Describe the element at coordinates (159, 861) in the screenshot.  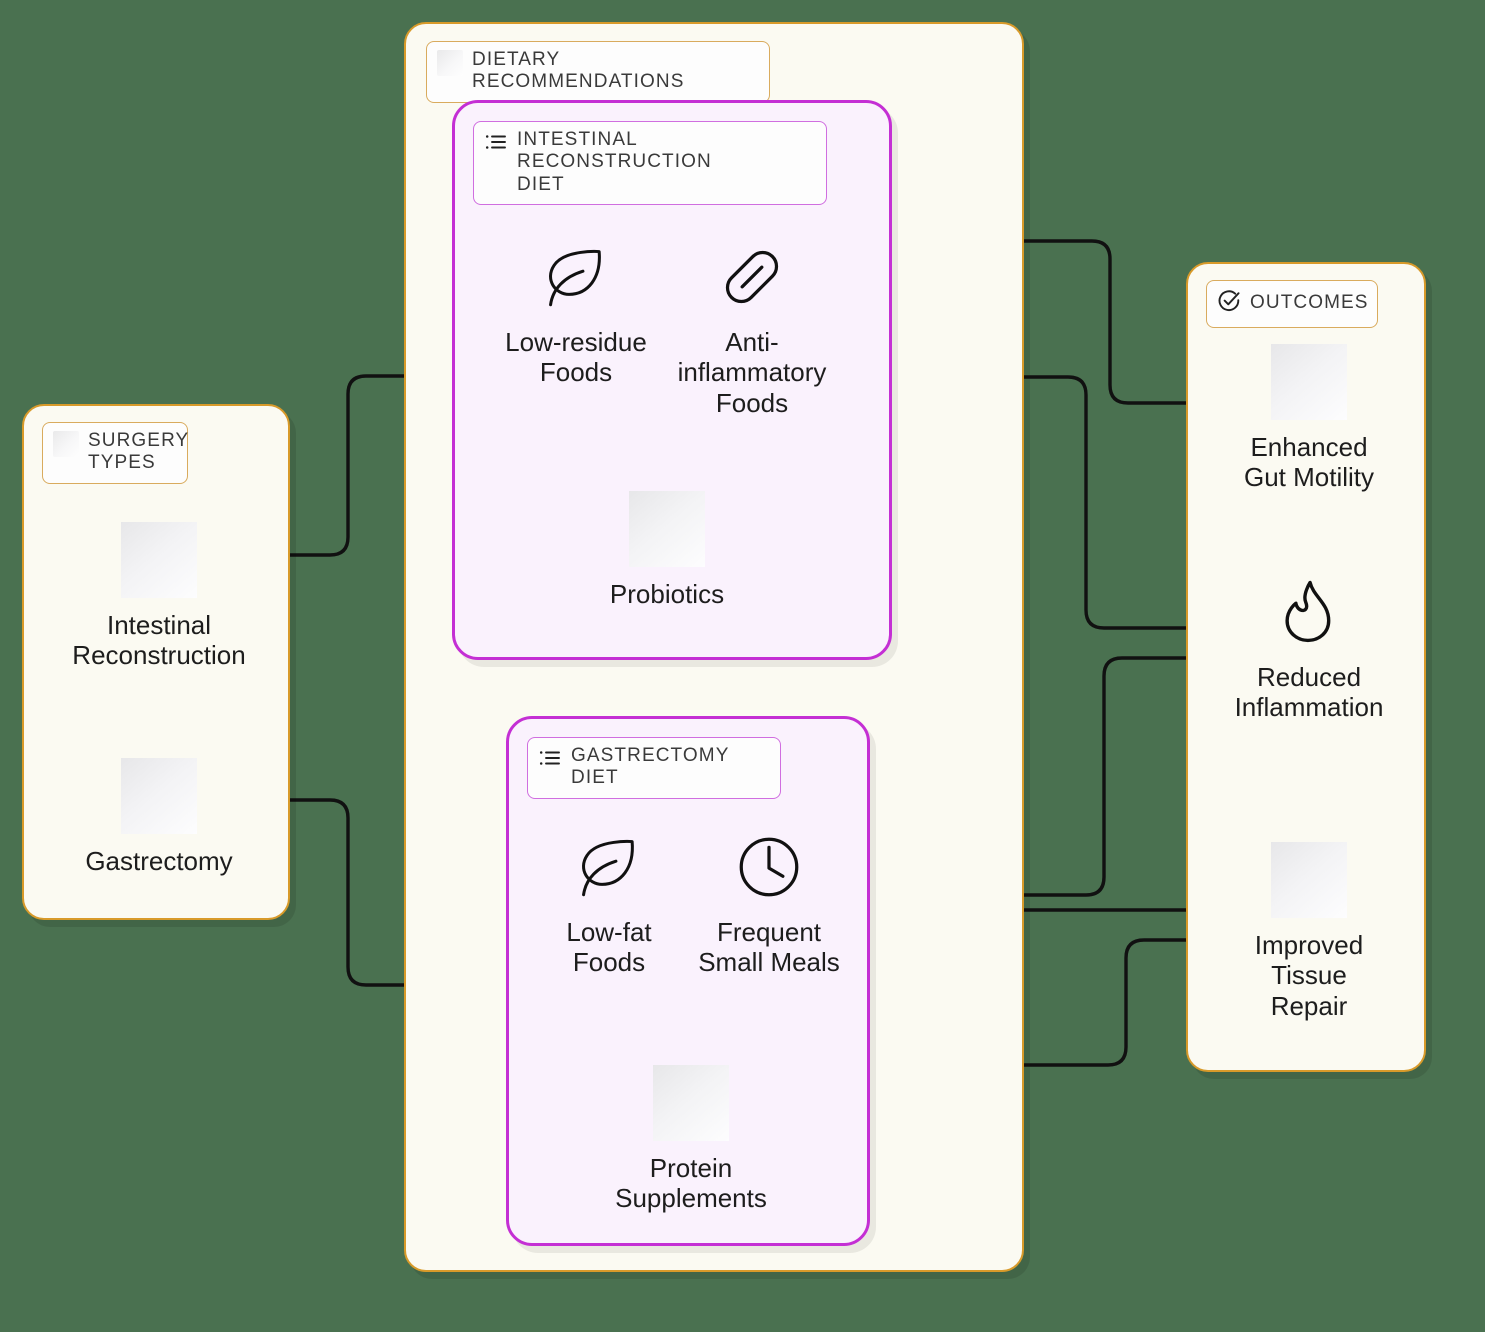
I see `node-label: Gastrectomy` at that location.